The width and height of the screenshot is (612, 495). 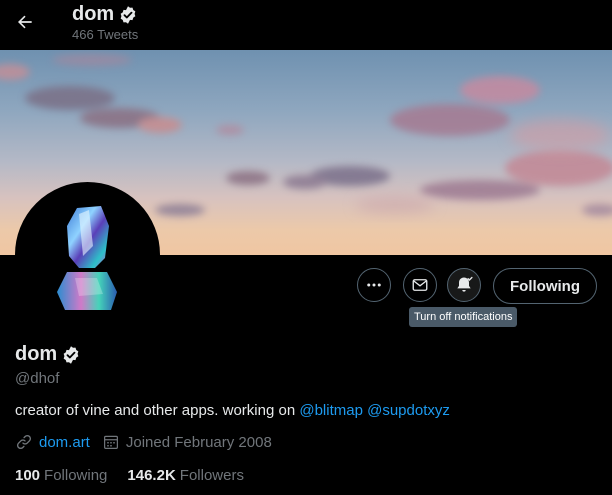 I want to click on arrow-left-icon, so click(x=25, y=22).